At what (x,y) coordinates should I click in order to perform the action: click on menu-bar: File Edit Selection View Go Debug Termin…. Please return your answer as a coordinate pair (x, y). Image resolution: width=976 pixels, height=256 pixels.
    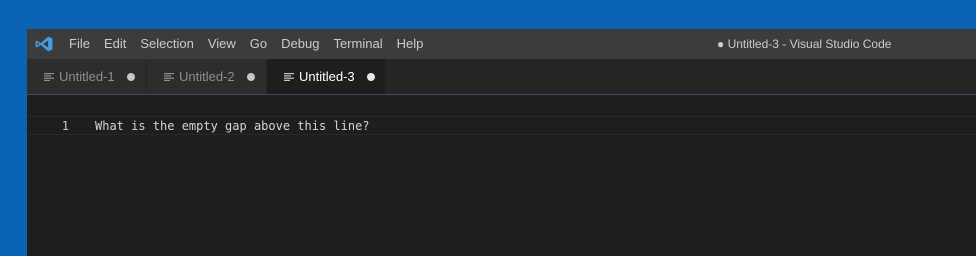
    Looking at the image, I should click on (246, 44).